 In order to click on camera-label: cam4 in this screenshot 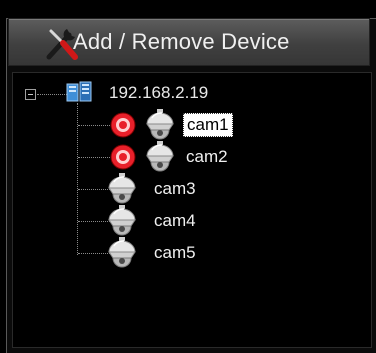, I will do `click(175, 221)`.